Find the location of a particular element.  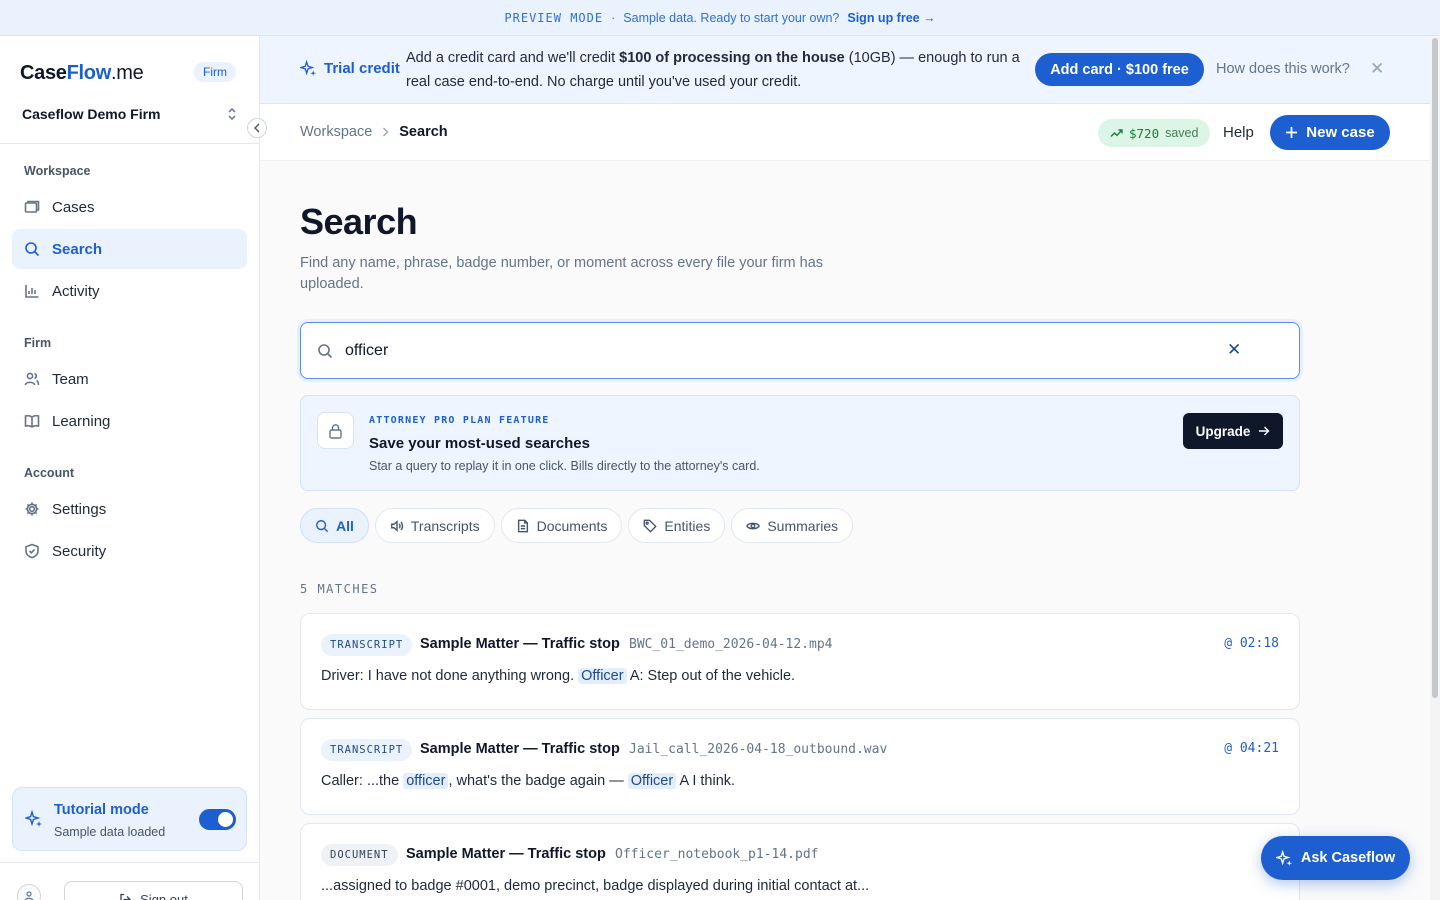

filter-summaries: Summaries is located at coordinates (792, 525).